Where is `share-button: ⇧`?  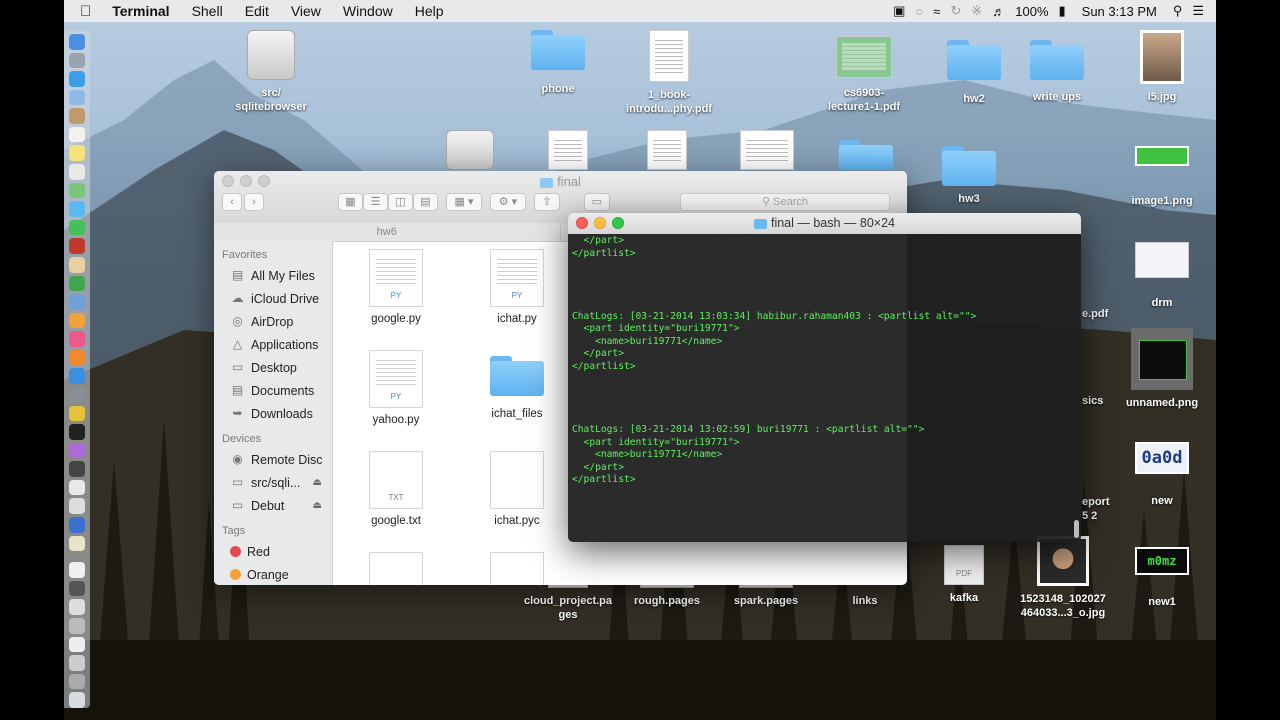
share-button: ⇧ is located at coordinates (547, 202).